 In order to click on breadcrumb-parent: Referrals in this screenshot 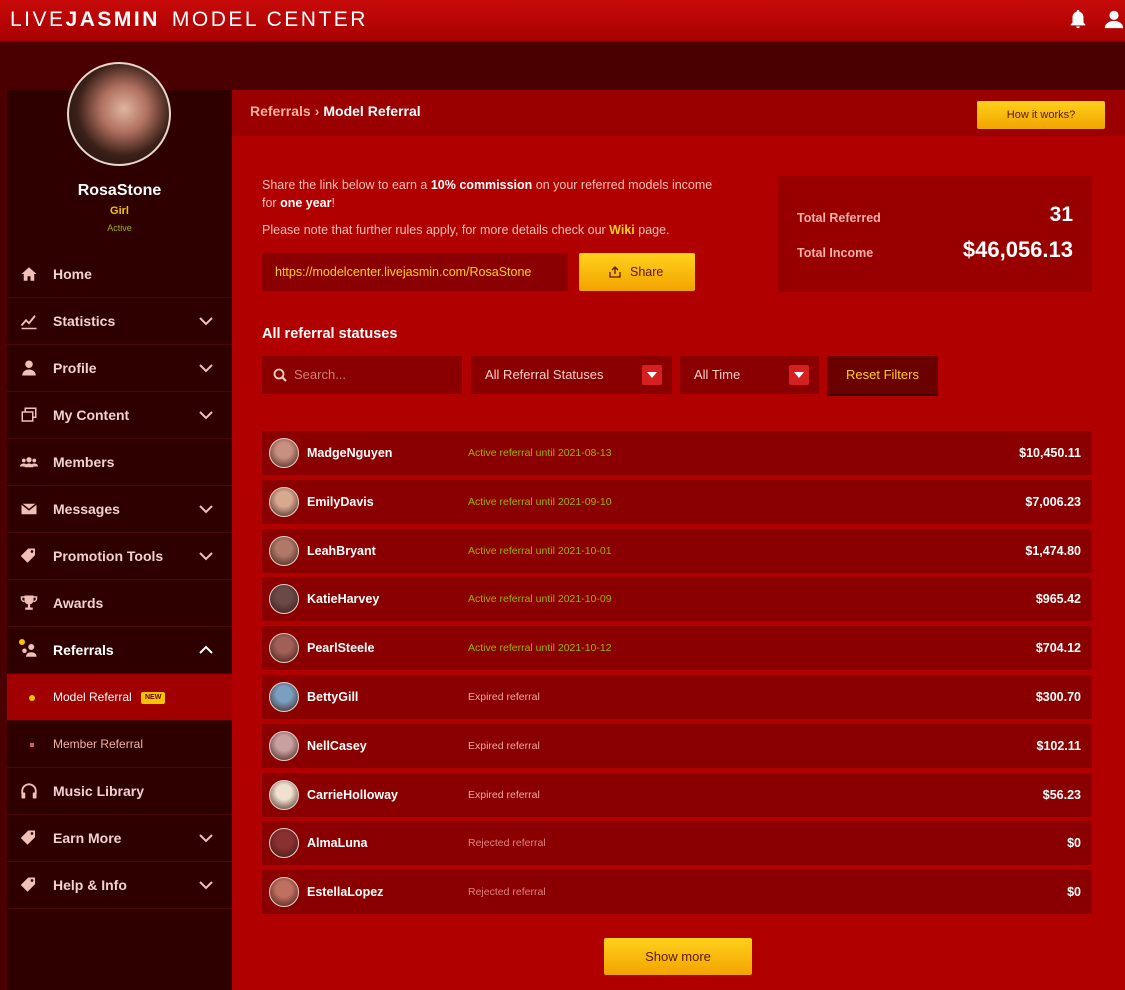, I will do `click(280, 111)`.